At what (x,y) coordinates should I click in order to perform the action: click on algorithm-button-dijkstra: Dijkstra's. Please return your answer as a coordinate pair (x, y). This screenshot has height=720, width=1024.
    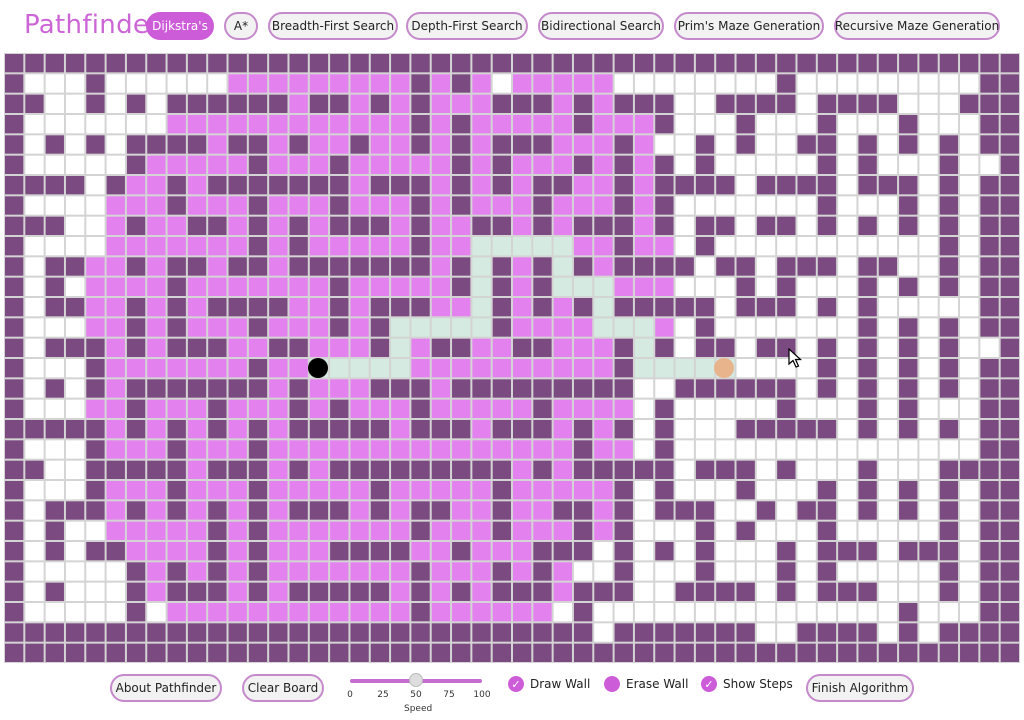
    Looking at the image, I should click on (180, 26).